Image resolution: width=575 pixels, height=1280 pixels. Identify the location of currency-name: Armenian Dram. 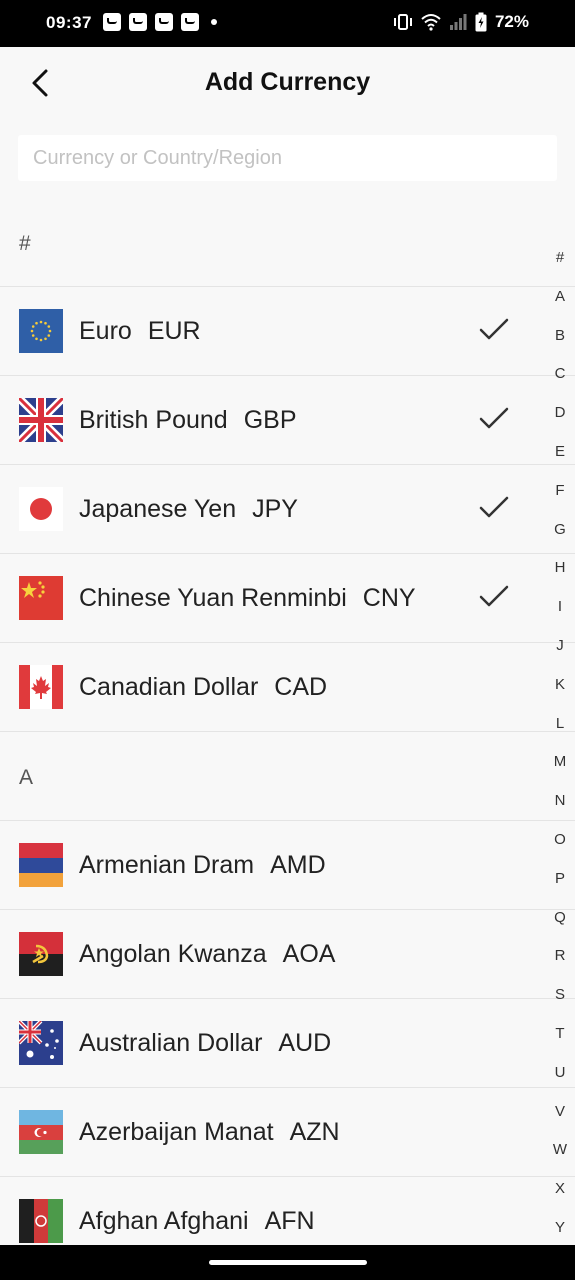
(167, 865).